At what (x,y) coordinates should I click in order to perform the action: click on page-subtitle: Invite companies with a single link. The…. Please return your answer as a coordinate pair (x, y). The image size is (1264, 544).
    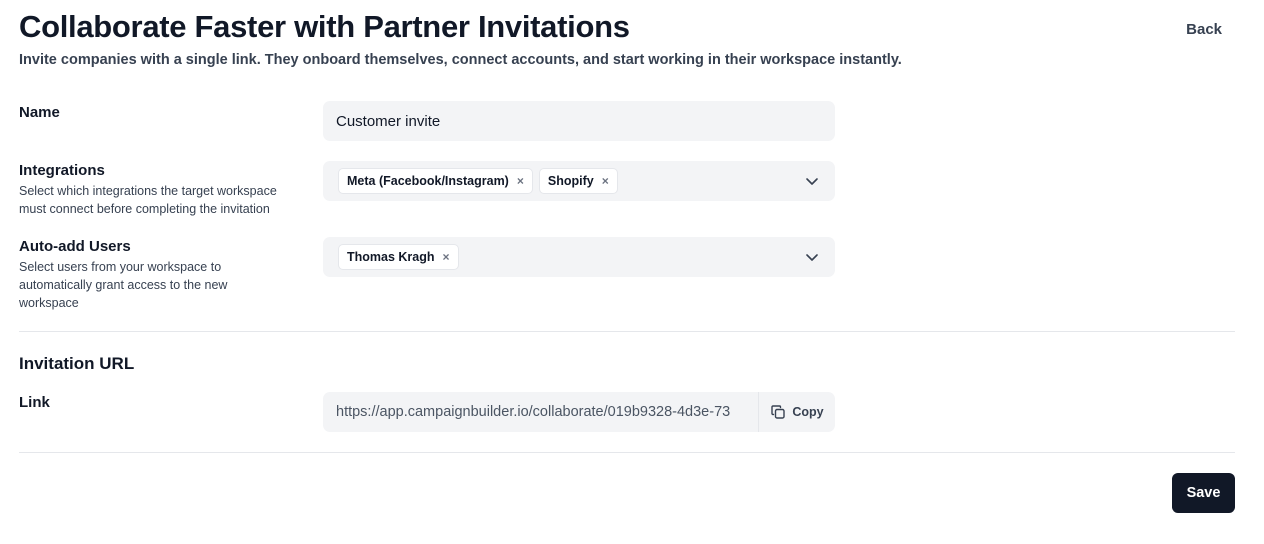
    Looking at the image, I should click on (460, 60).